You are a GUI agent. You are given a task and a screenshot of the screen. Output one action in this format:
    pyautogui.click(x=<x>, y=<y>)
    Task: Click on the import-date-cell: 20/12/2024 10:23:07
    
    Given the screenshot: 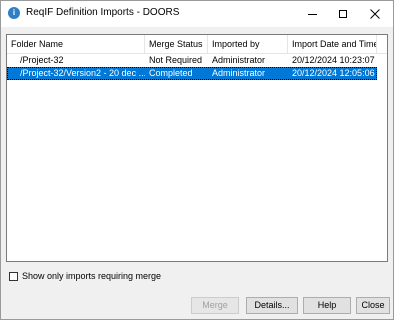 What is the action you would take?
    pyautogui.click(x=333, y=60)
    